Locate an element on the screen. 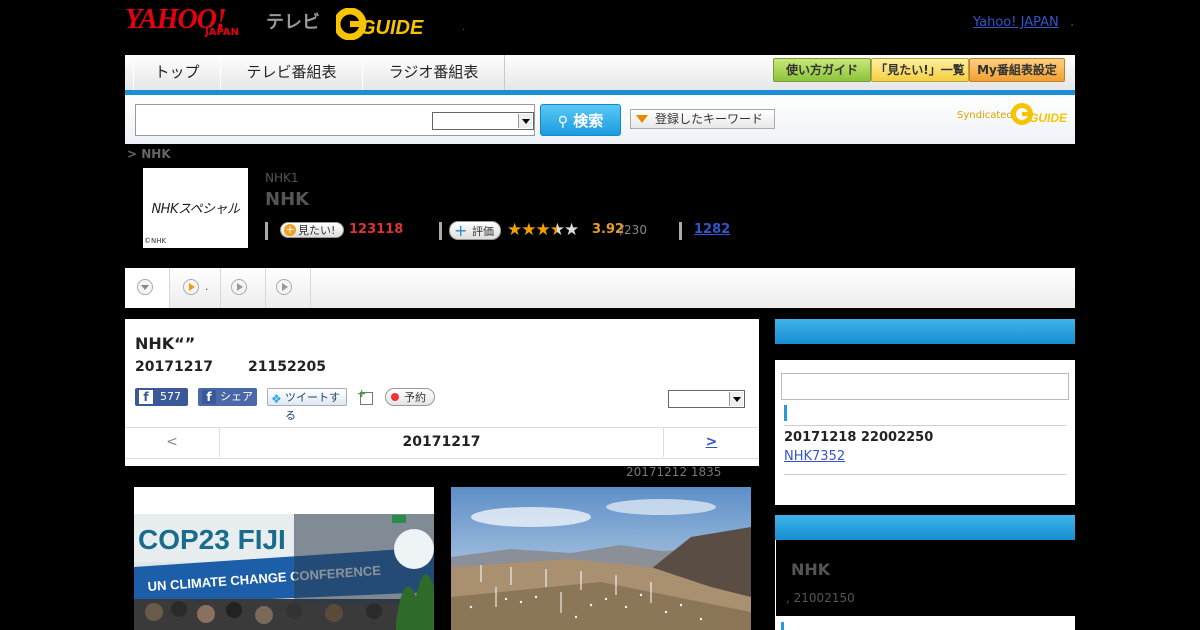 The image size is (1200, 630). mitai-list-button: 「見たい!」一覧 is located at coordinates (920, 70).